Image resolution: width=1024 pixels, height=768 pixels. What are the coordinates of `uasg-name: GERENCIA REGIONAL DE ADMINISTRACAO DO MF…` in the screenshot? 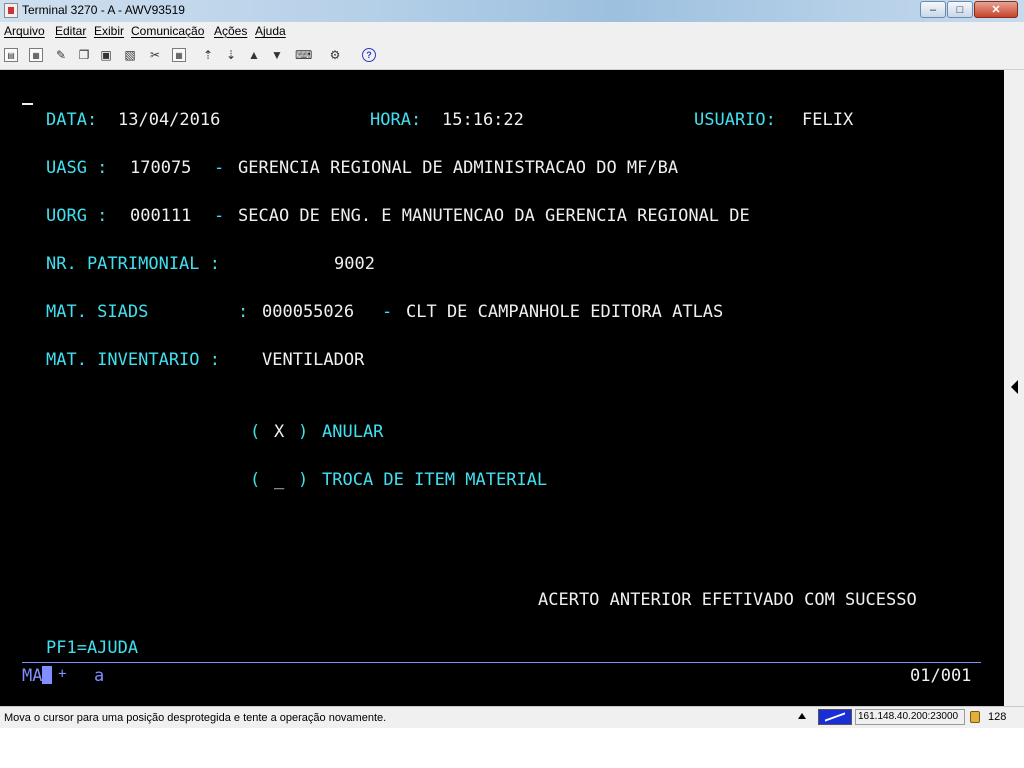 It's located at (458, 168).